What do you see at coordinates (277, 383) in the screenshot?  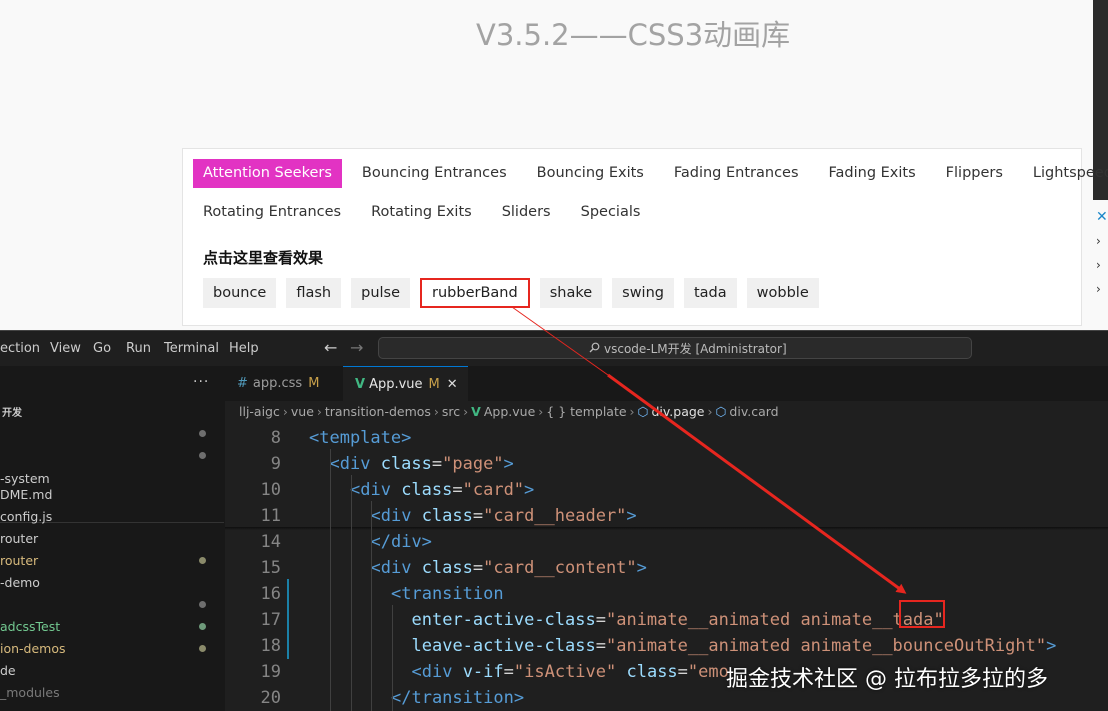 I see `tab-label: app.css` at bounding box center [277, 383].